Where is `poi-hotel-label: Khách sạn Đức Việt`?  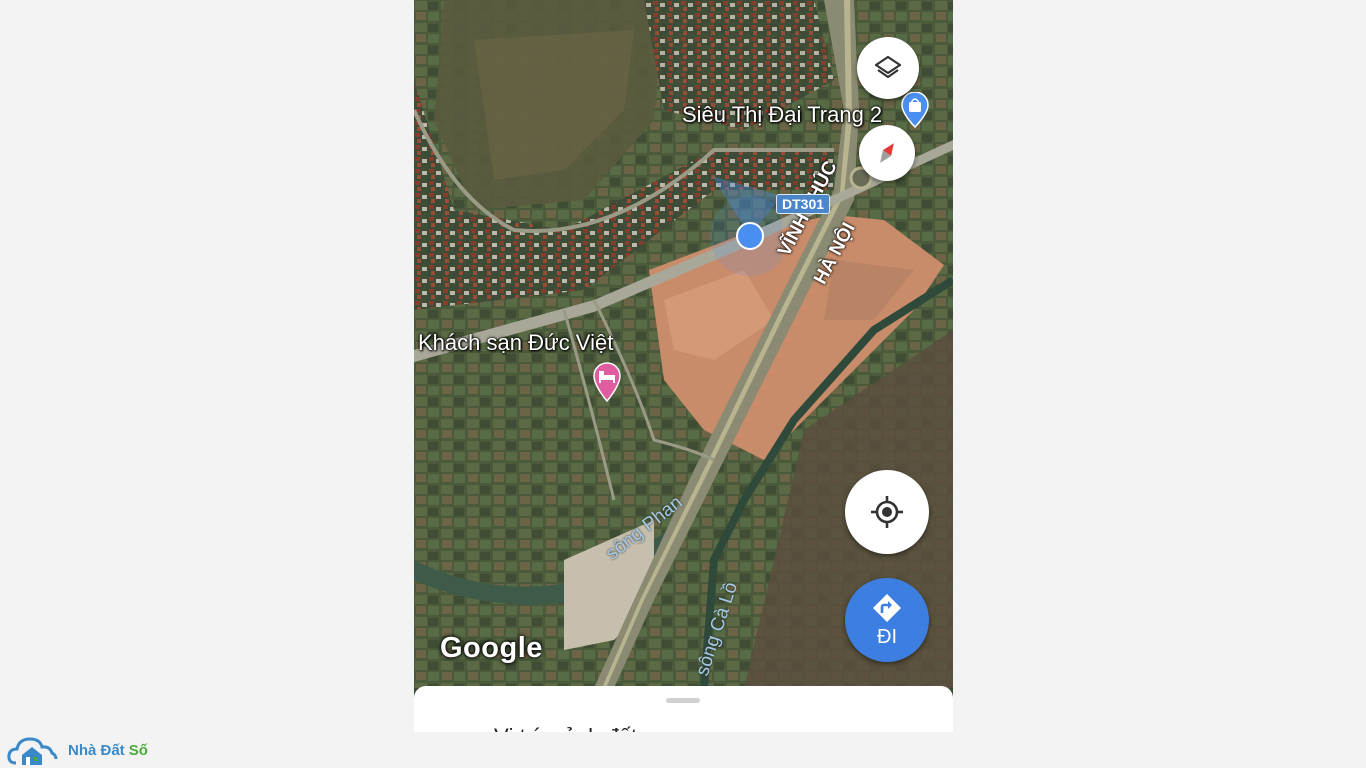
poi-hotel-label: Khách sạn Đức Việt is located at coordinates (515, 343).